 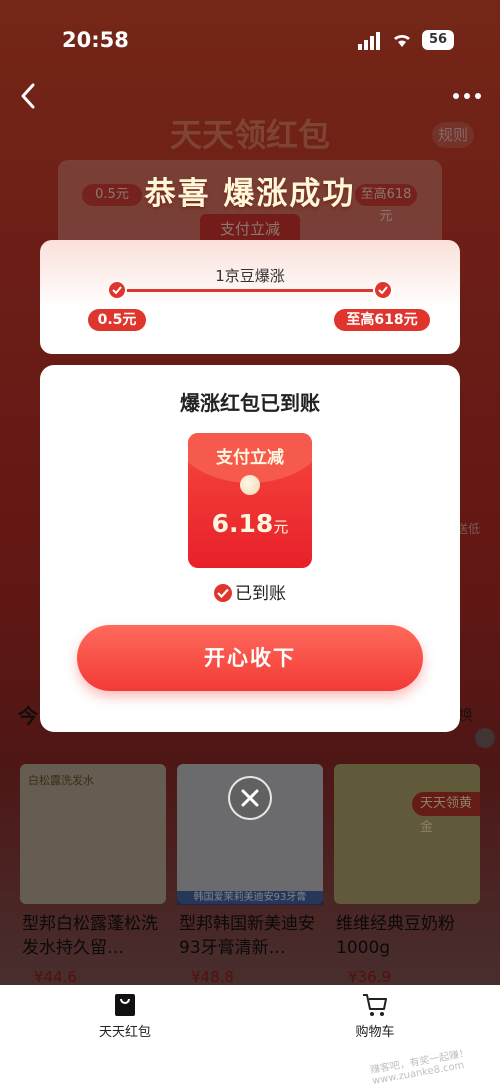 What do you see at coordinates (382, 320) in the screenshot?
I see `end-value-badge: 至高618元` at bounding box center [382, 320].